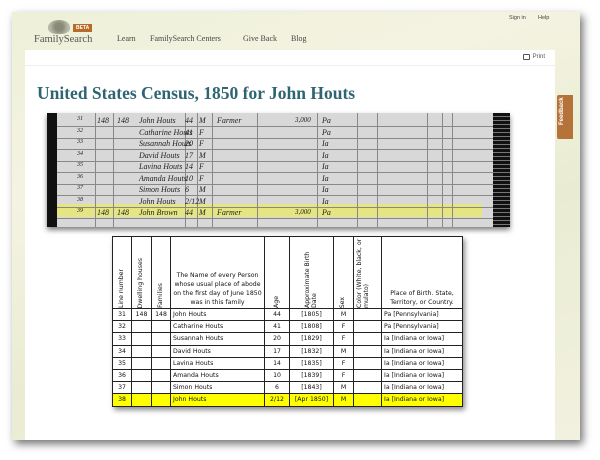 This screenshot has width=600, height=460. I want to click on column-header: Color (White, black, or mulato), so click(367, 272).